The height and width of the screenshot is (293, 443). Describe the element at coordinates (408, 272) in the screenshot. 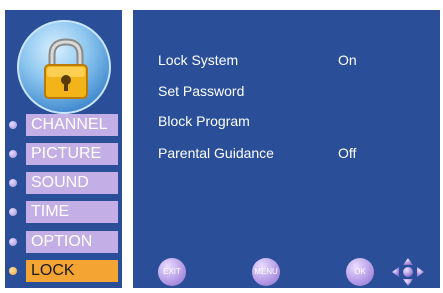

I see `dpad-icon` at that location.